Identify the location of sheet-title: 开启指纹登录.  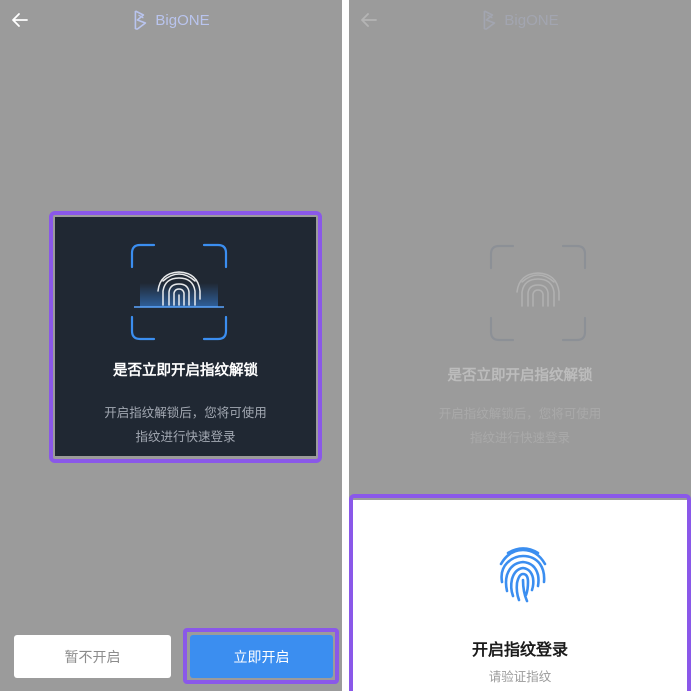
(519, 649).